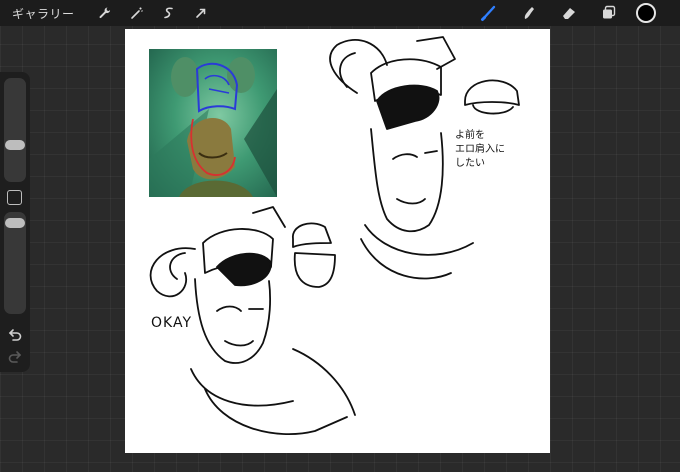 The width and height of the screenshot is (680, 472). Describe the element at coordinates (529, 13) in the screenshot. I see `smudge-icon` at that location.